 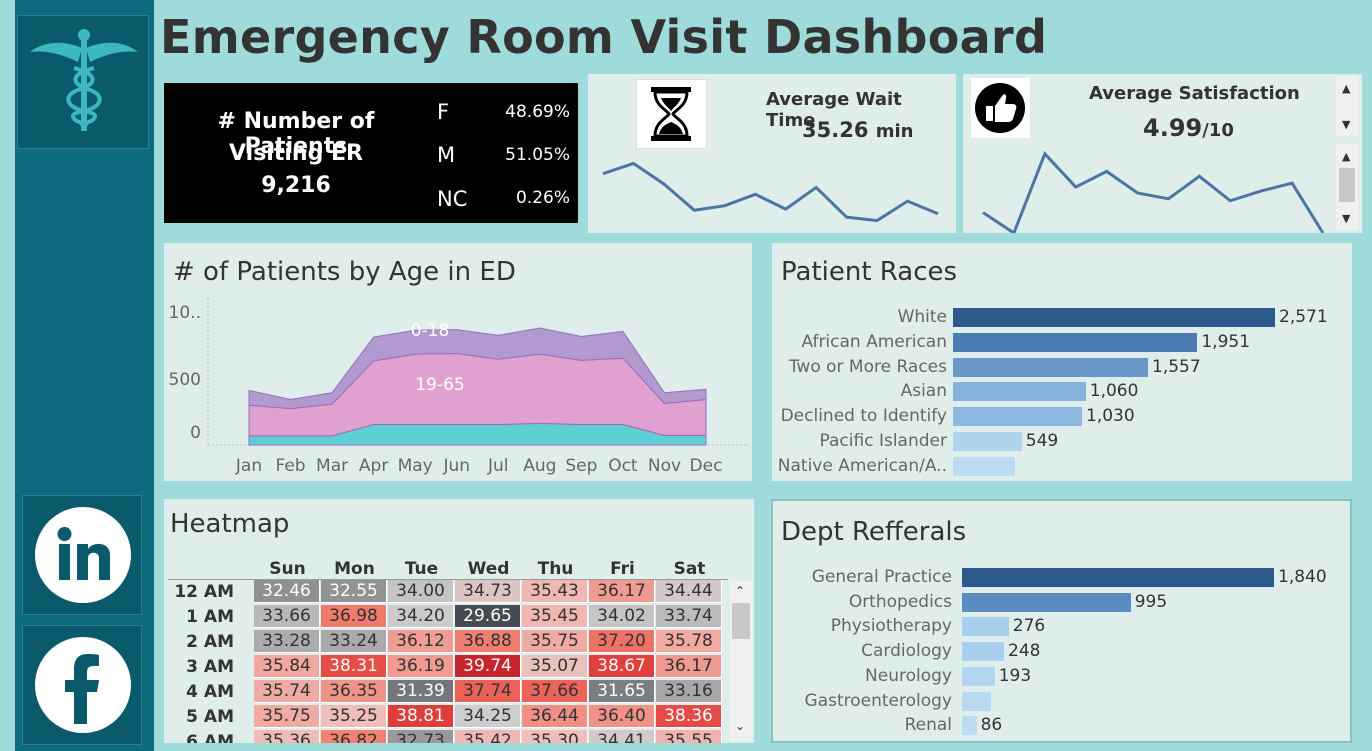 What do you see at coordinates (689, 691) in the screenshot?
I see `heatmap-cell: 33.16` at bounding box center [689, 691].